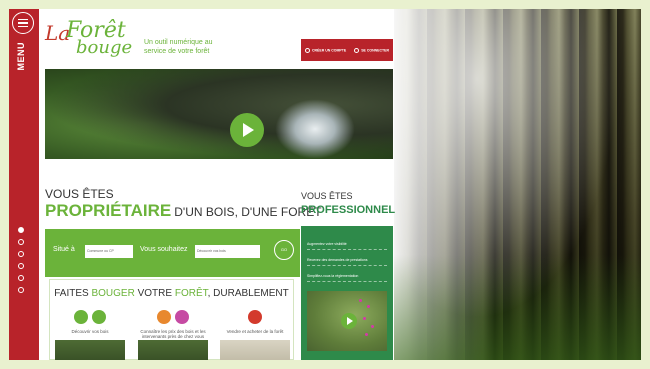 The width and height of the screenshot is (650, 369). Describe the element at coordinates (315, 129) in the screenshot. I see `waterfall-image` at that location.